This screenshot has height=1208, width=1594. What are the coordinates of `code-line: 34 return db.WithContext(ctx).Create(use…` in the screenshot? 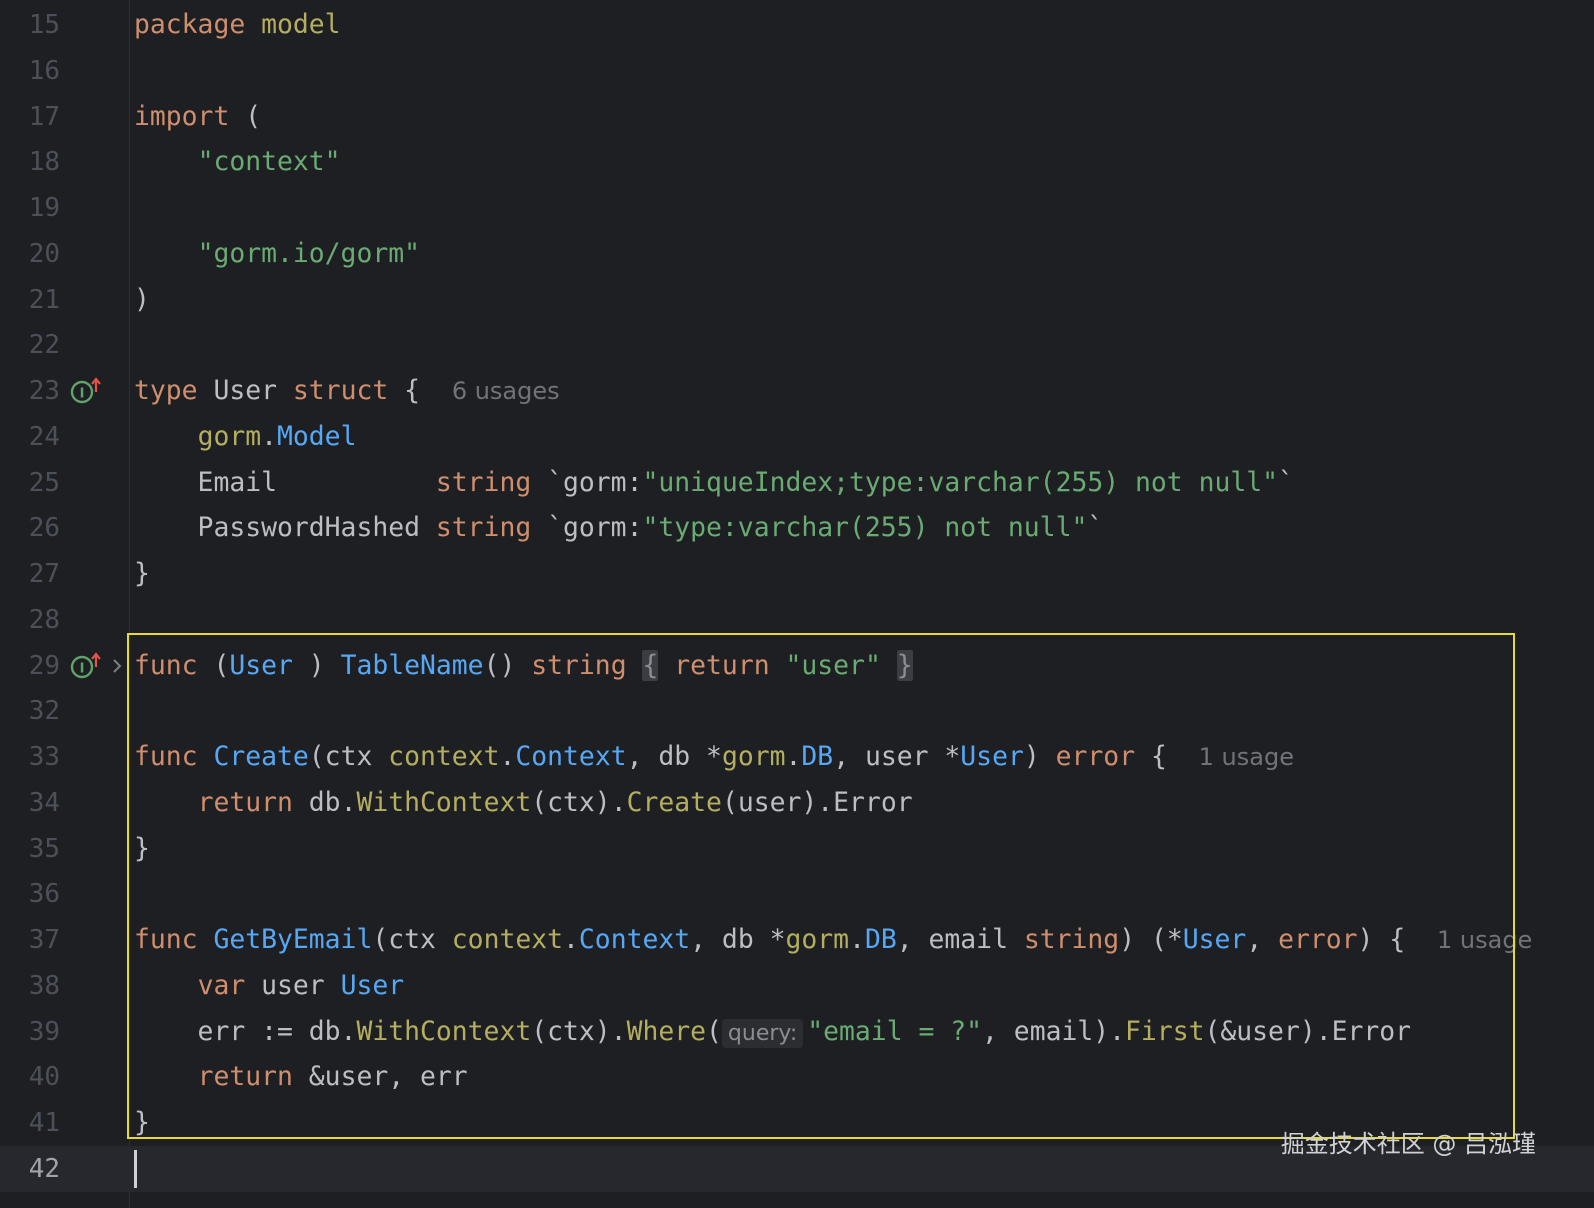 It's located at (797, 803).